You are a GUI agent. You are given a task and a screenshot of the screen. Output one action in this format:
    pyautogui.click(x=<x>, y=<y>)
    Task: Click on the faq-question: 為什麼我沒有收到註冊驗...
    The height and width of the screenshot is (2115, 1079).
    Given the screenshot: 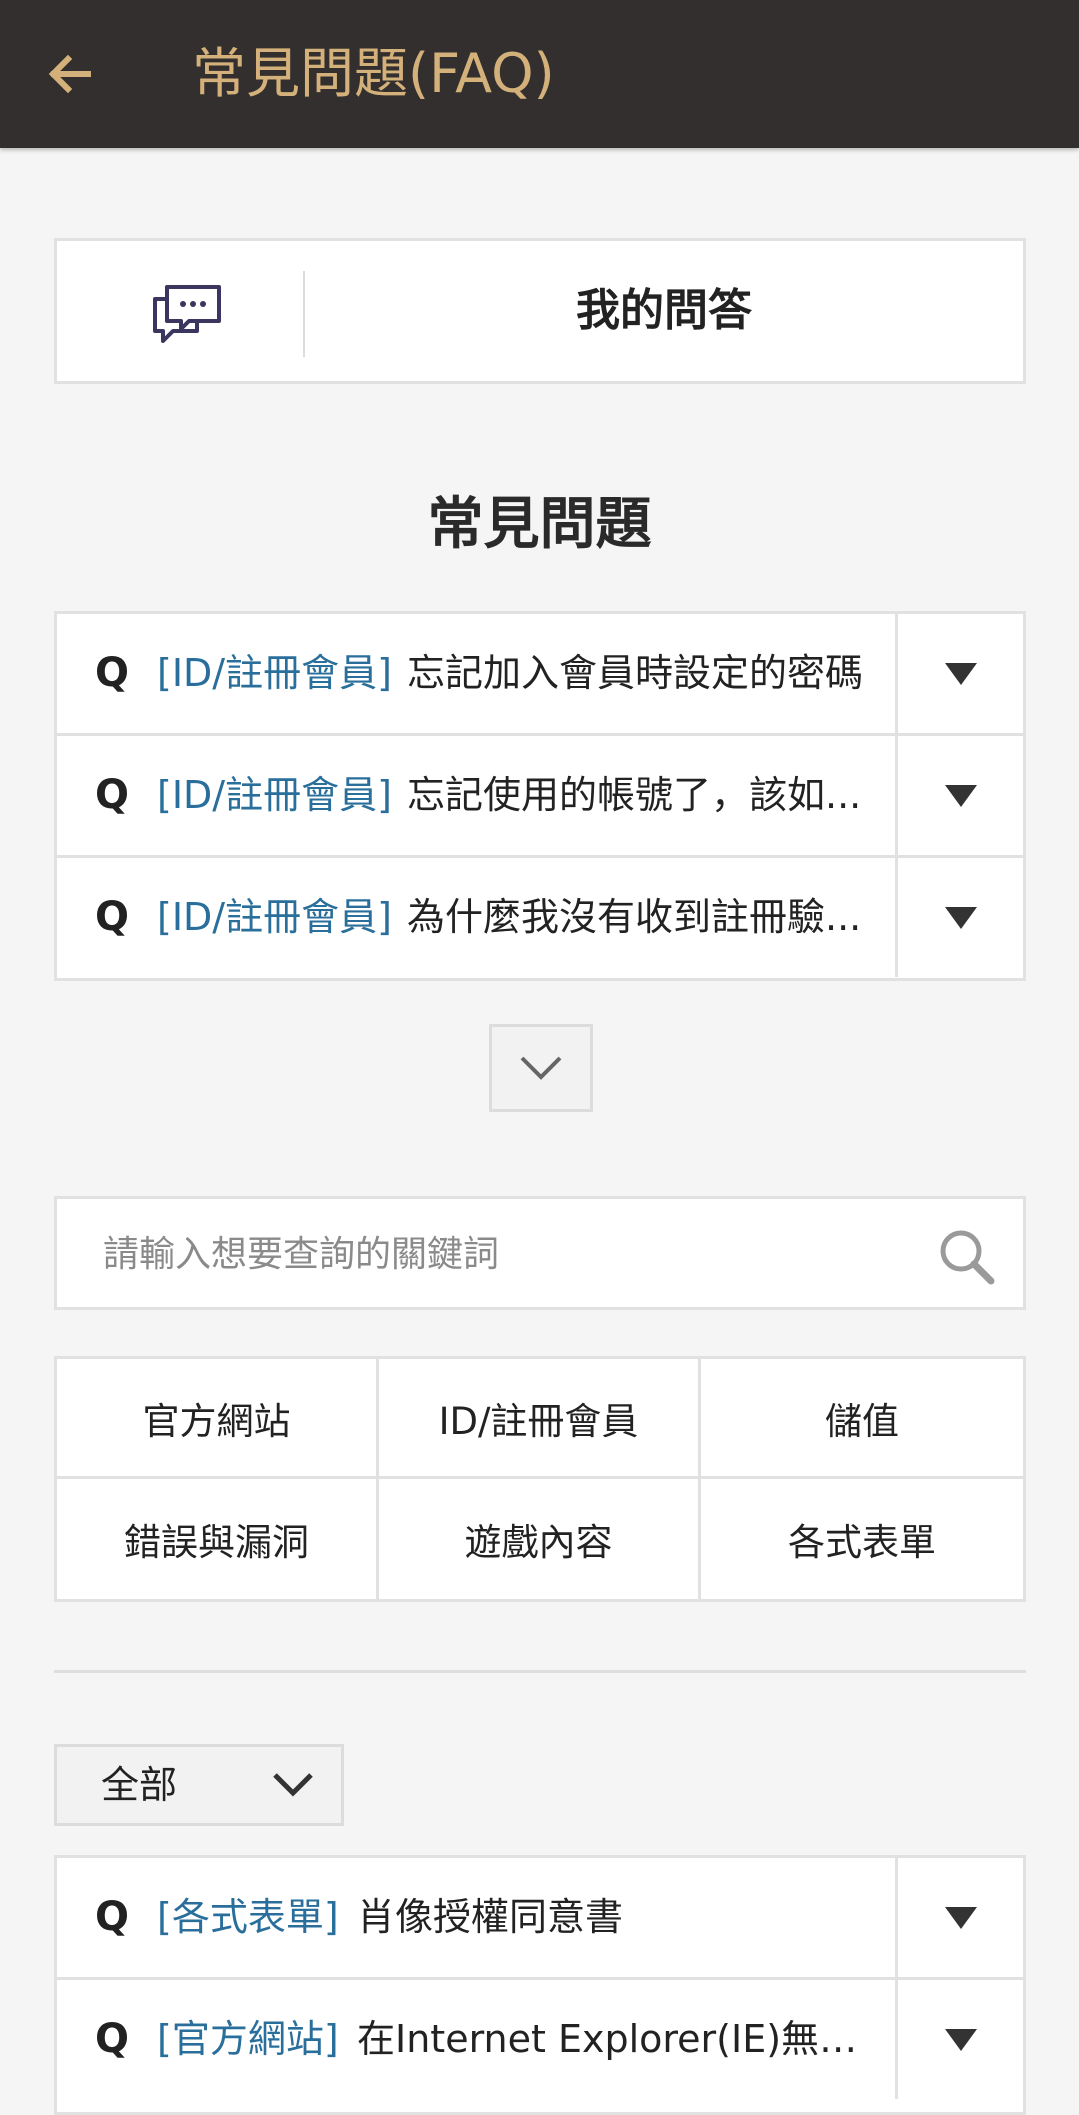 What is the action you would take?
    pyautogui.click(x=634, y=917)
    